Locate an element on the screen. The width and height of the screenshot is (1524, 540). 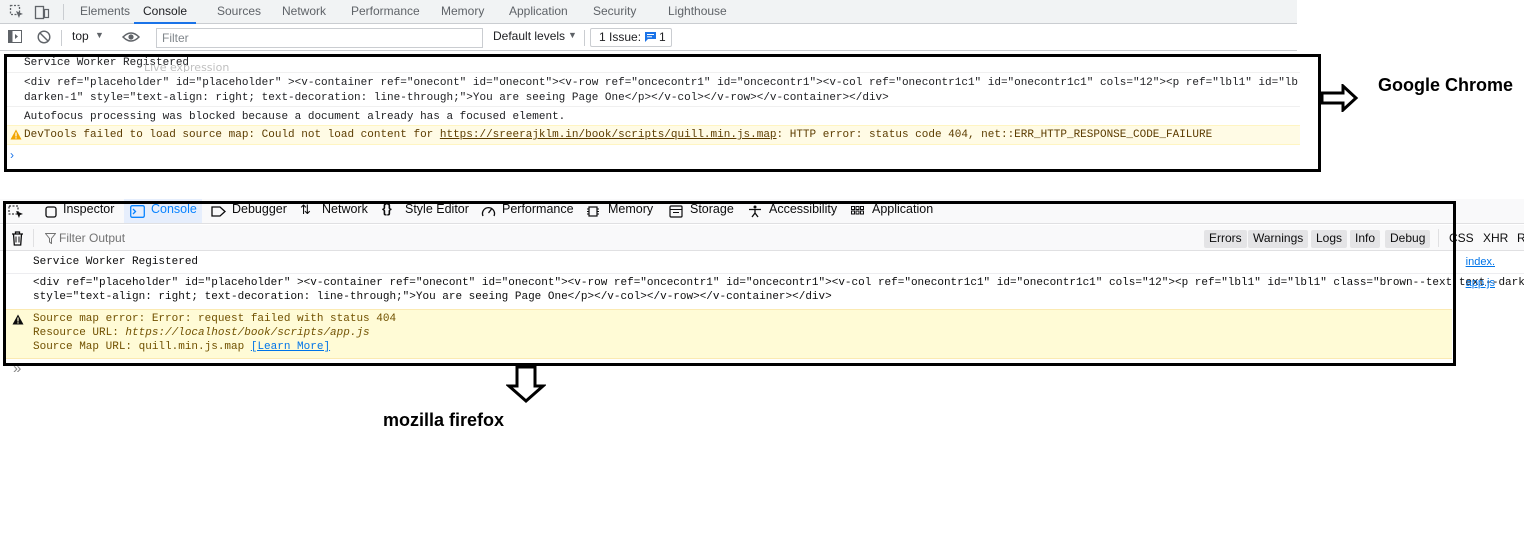
tab-network: Network is located at coordinates (304, 12).